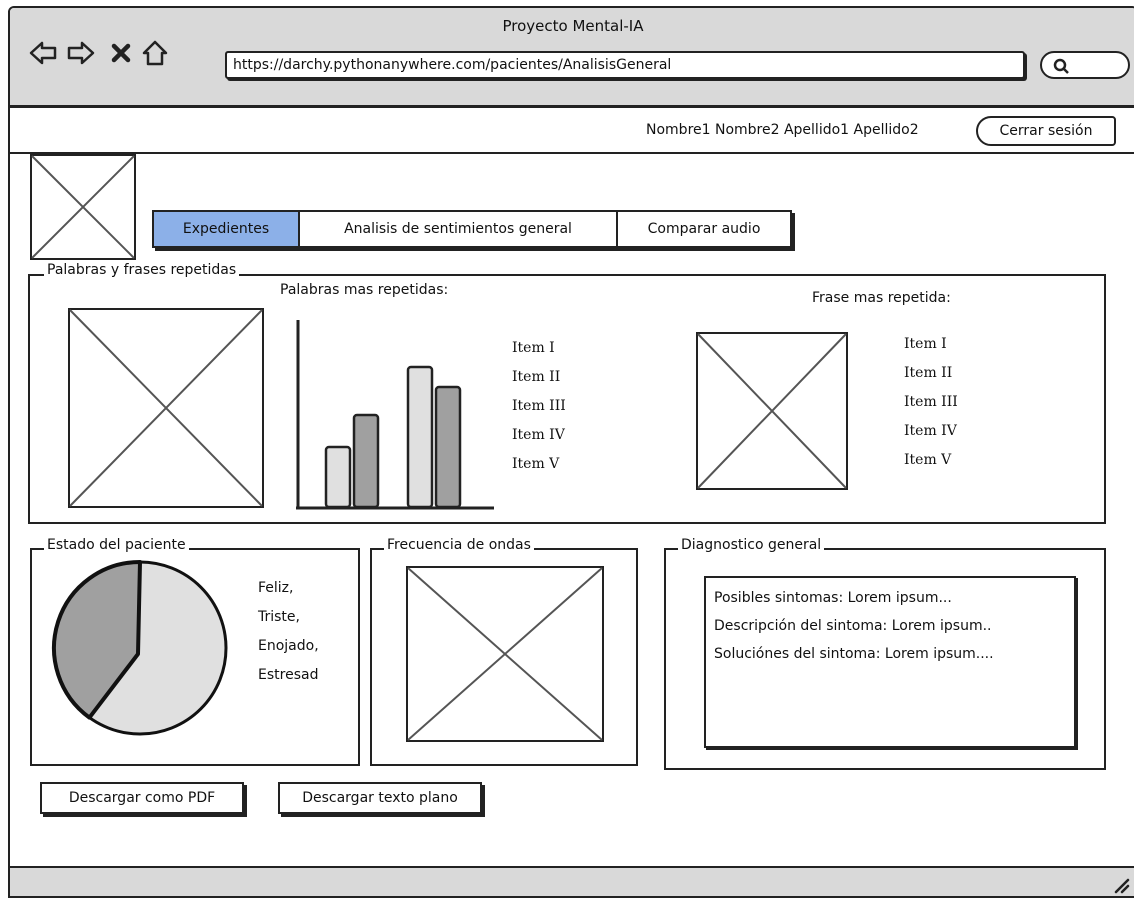 This screenshot has height=898, width=1134. What do you see at coordinates (155, 53) in the screenshot?
I see `home-icon` at bounding box center [155, 53].